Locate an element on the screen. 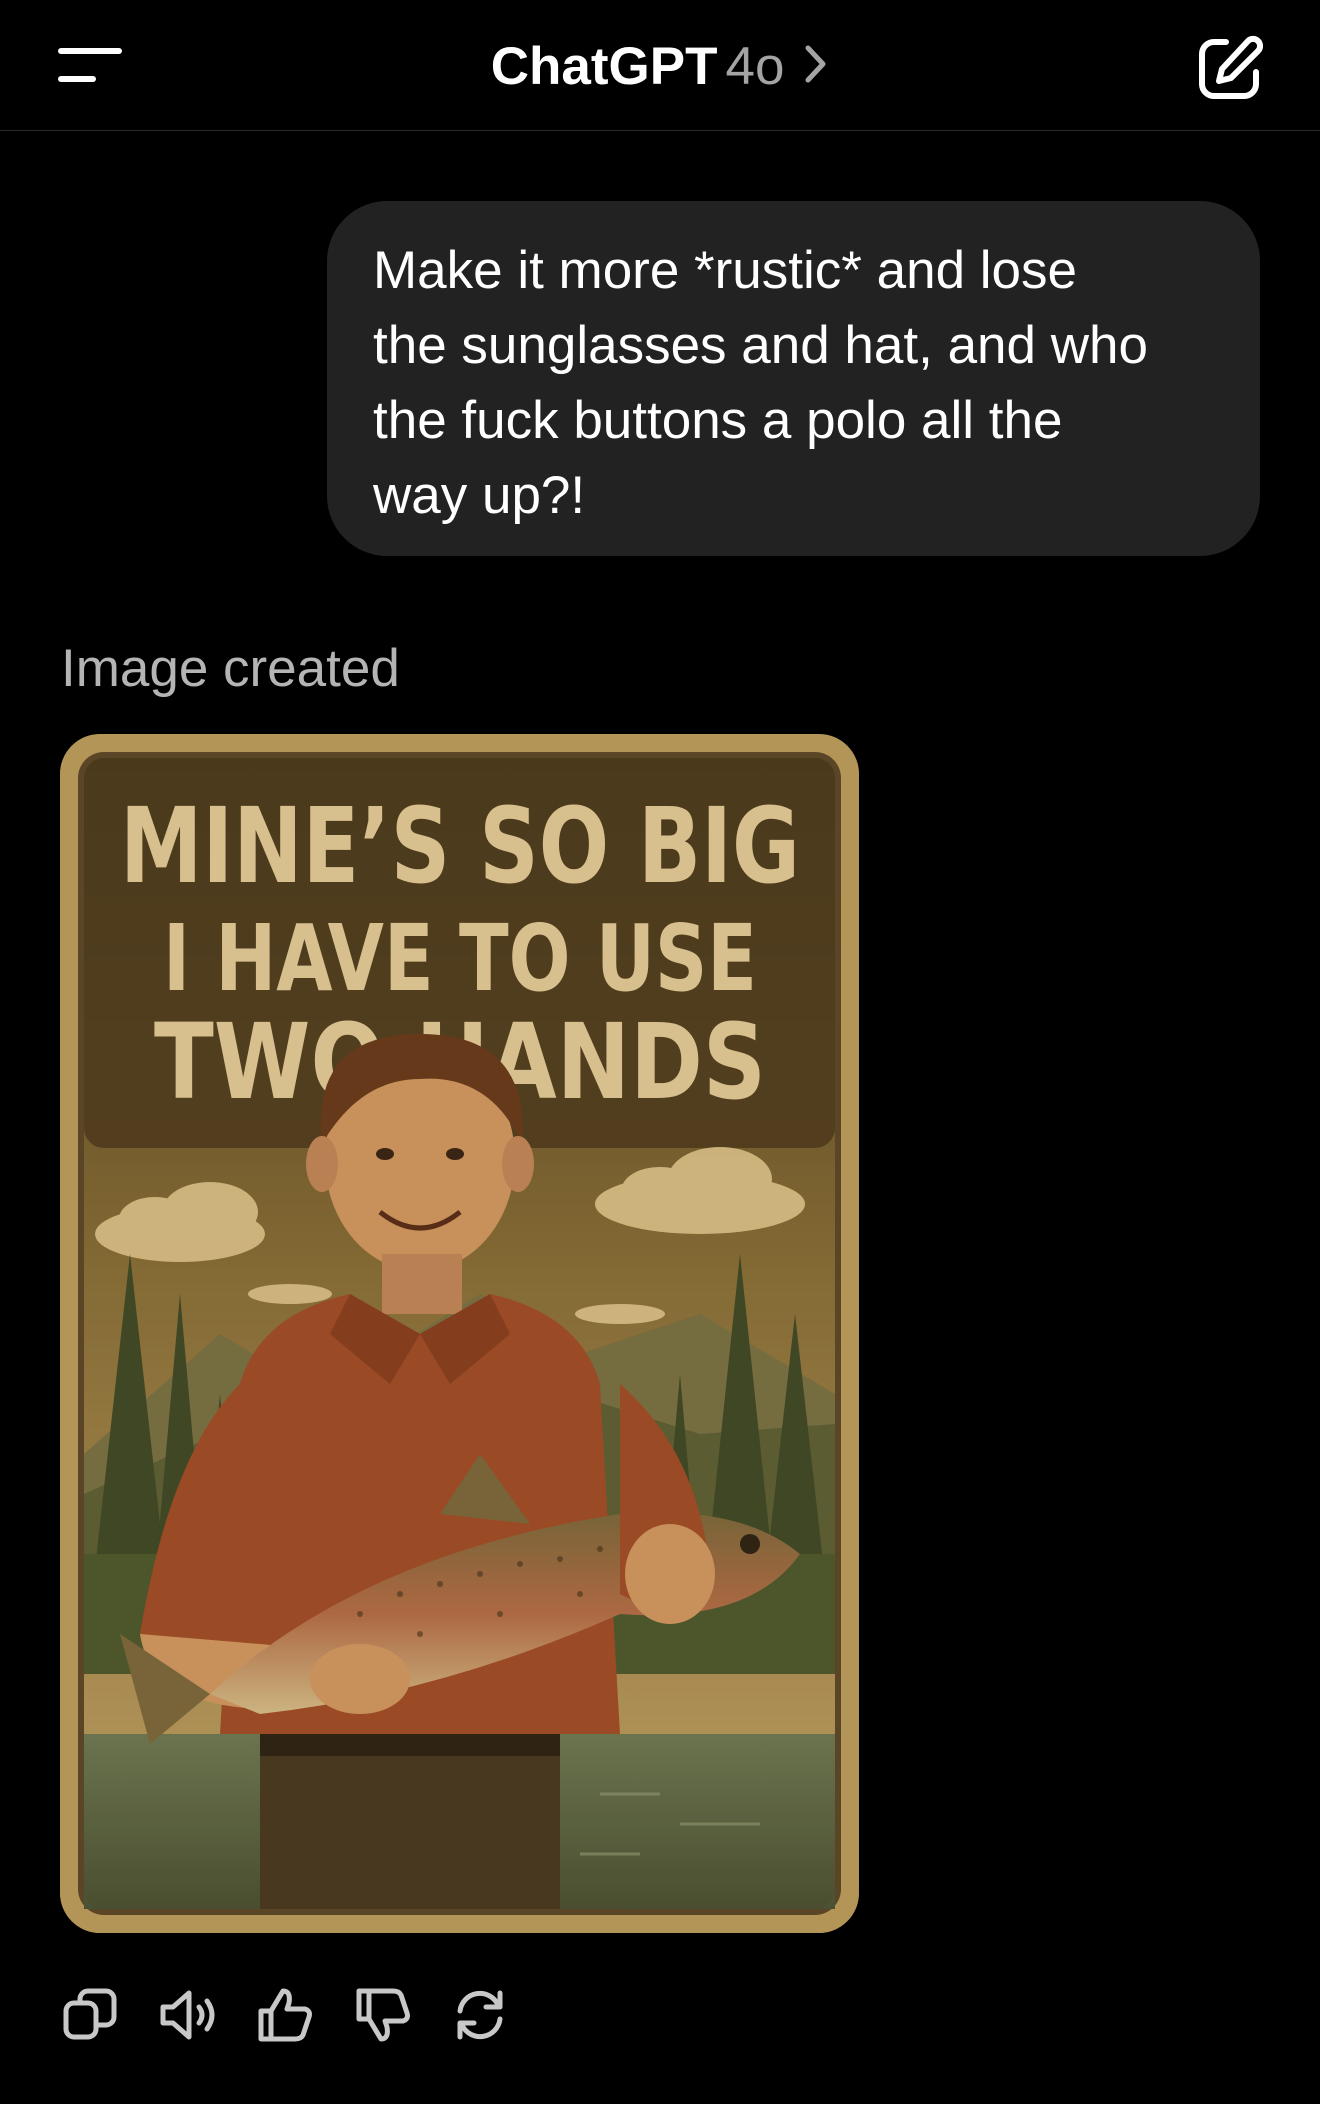  regenerate-icon is located at coordinates (480, 2015).